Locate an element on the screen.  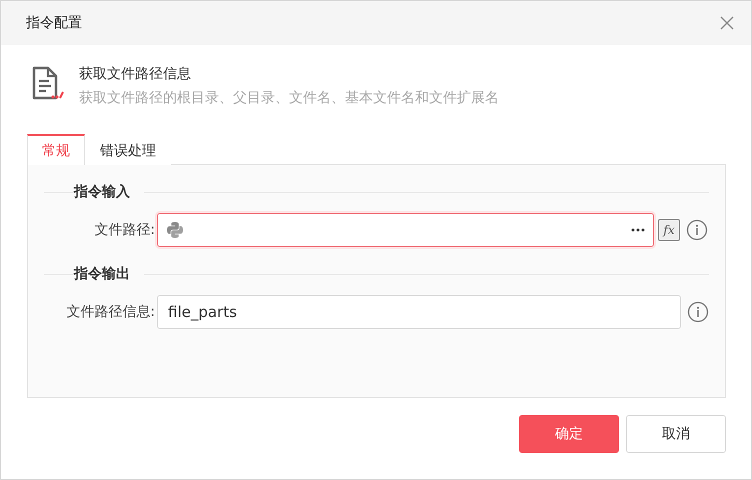
tab: 常规 is located at coordinates (56, 149).